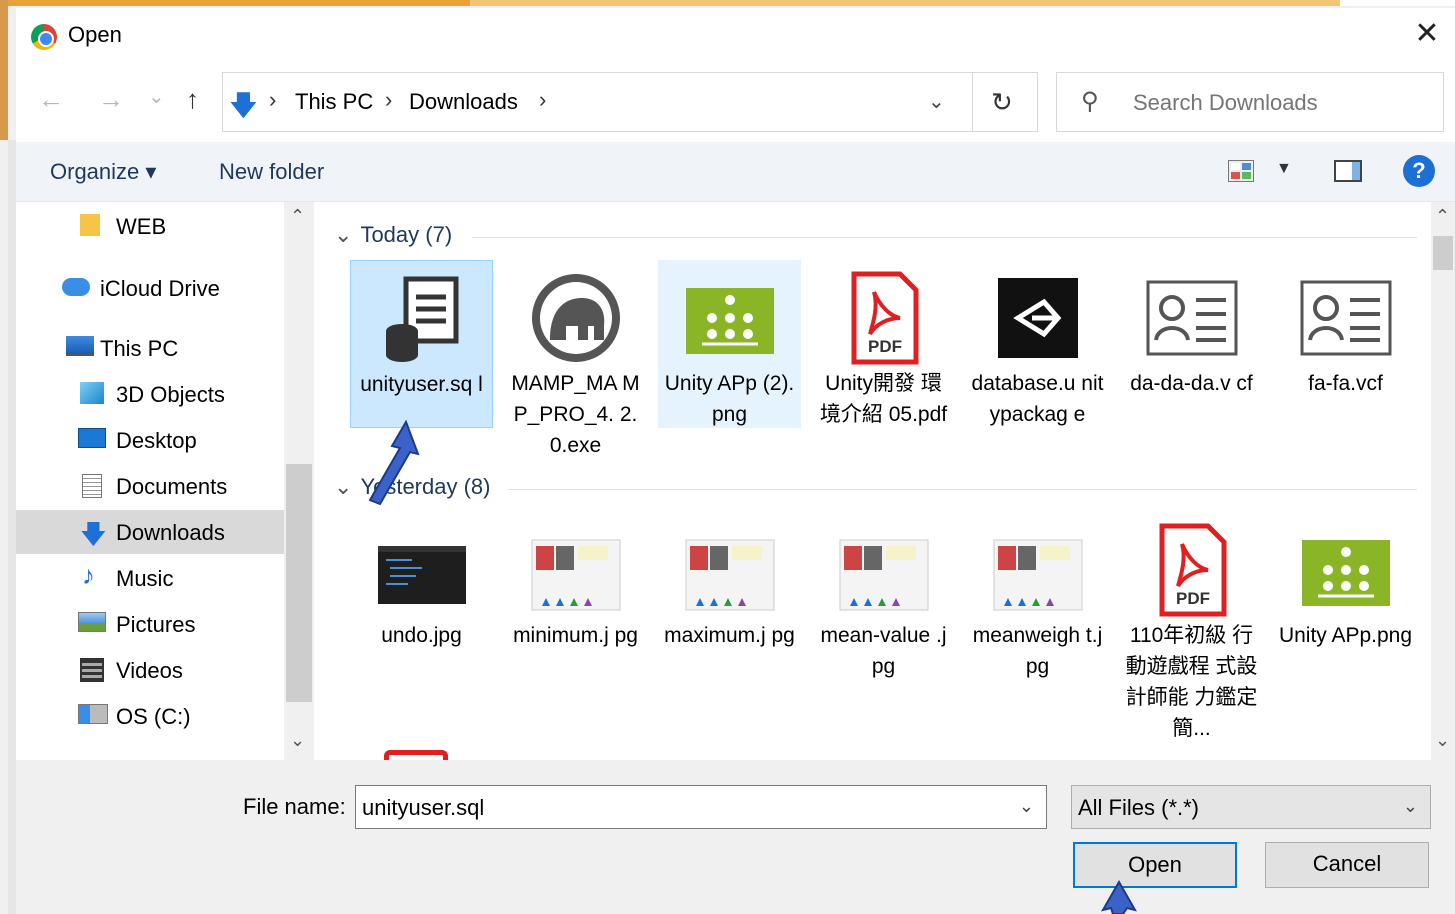  I want to click on address-divider, so click(972, 102).